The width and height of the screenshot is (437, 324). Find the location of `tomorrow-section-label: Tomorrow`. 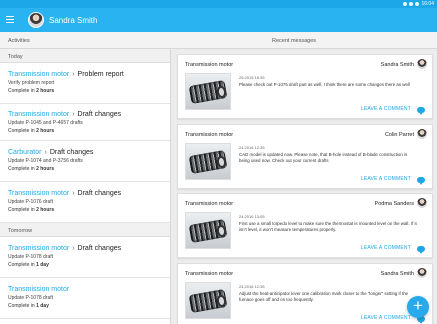

tomorrow-section-label: Tomorrow is located at coordinates (85, 230).